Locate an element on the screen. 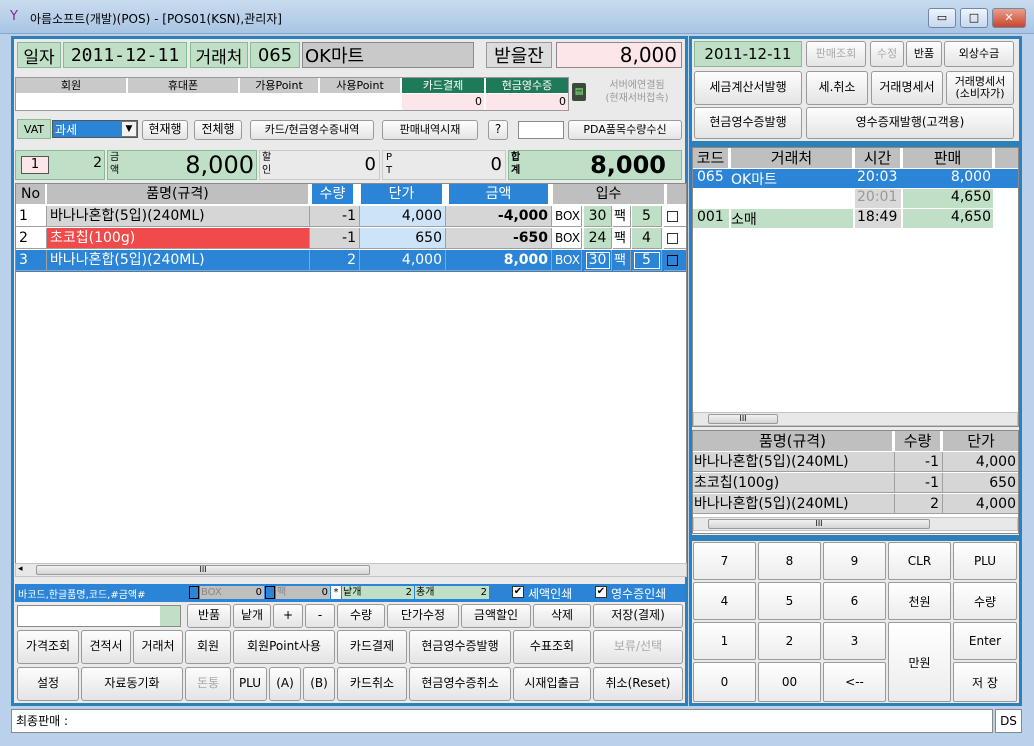 This screenshot has width=1034, height=746. current-row-button: 현재행 is located at coordinates (165, 130).